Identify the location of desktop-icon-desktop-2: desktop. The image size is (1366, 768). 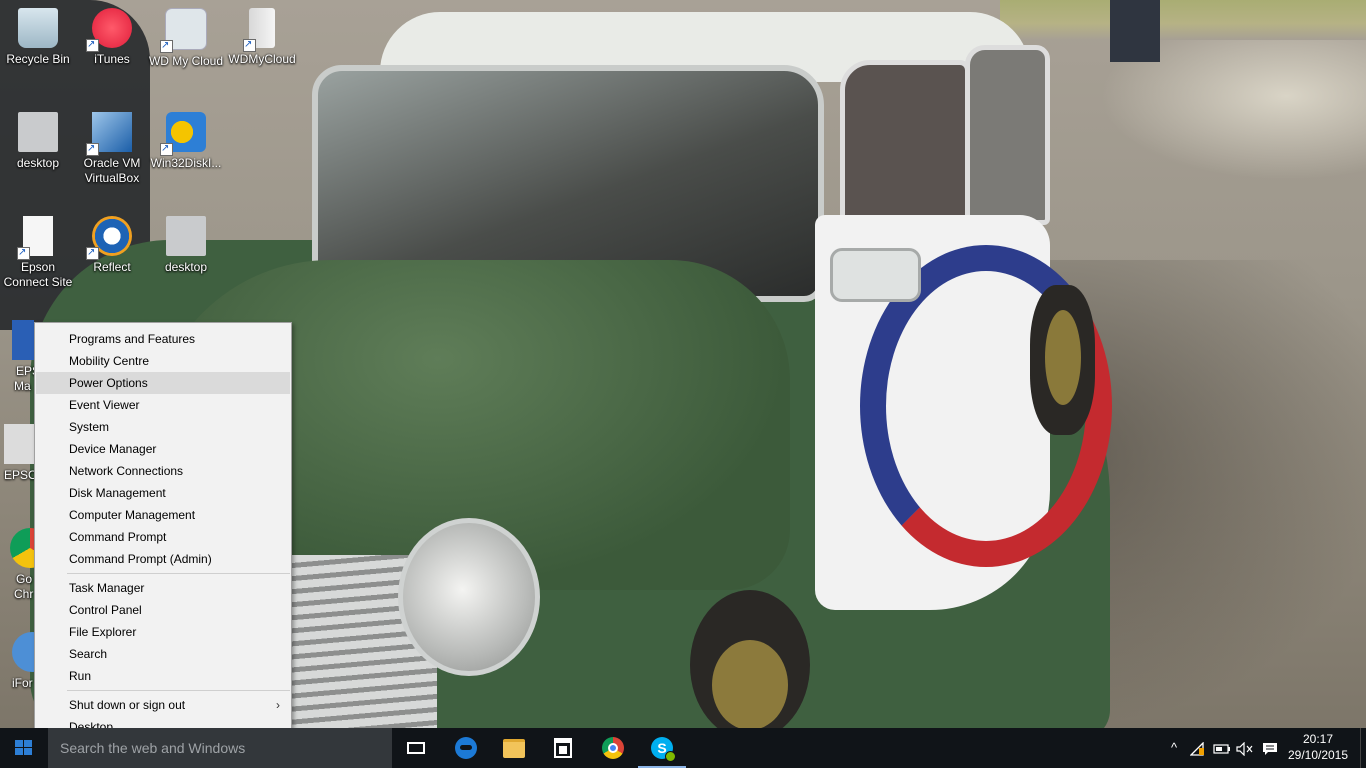
(186, 241).